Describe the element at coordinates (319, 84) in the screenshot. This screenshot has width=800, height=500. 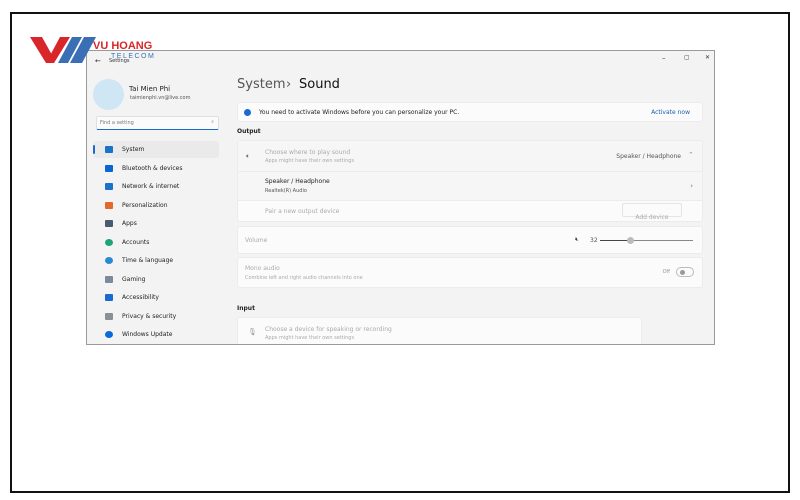
I see `page-title: Sound` at that location.